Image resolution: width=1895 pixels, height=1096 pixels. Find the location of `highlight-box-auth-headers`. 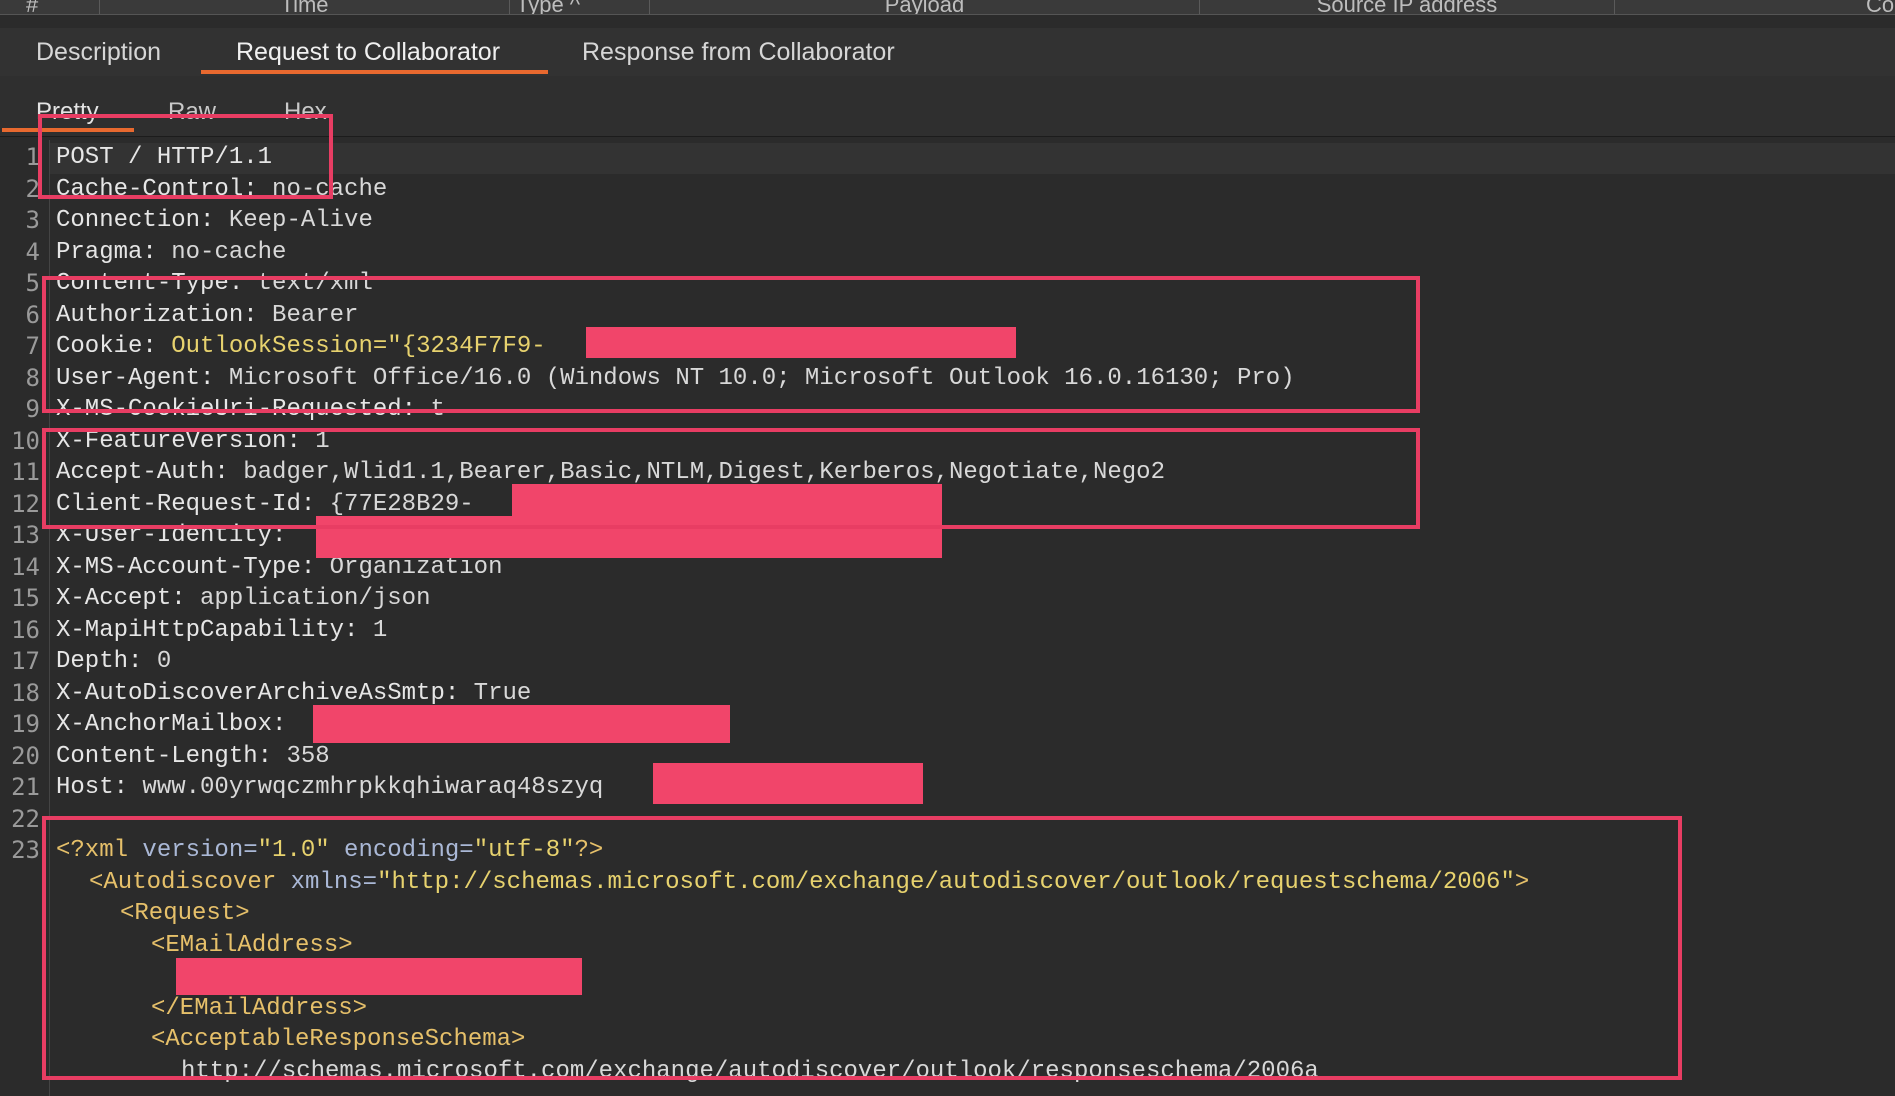

highlight-box-auth-headers is located at coordinates (731, 344).